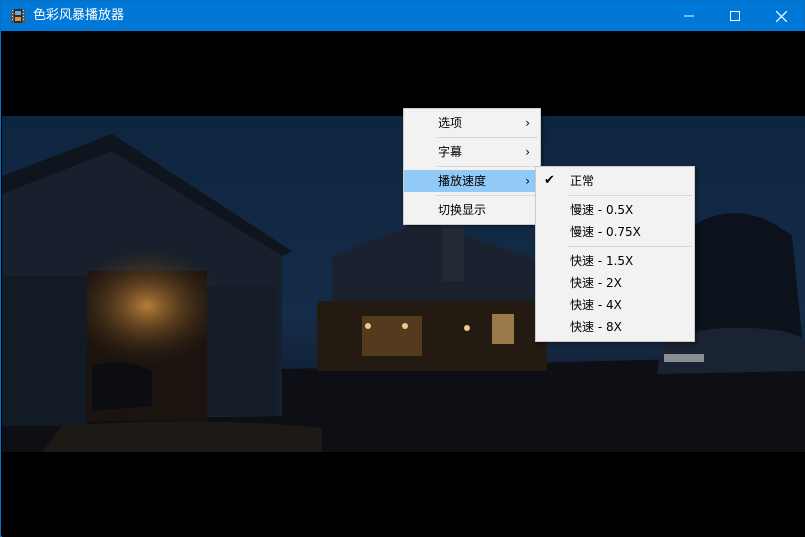 The height and width of the screenshot is (537, 805). What do you see at coordinates (549, 180) in the screenshot?
I see `check-icon: ✔` at bounding box center [549, 180].